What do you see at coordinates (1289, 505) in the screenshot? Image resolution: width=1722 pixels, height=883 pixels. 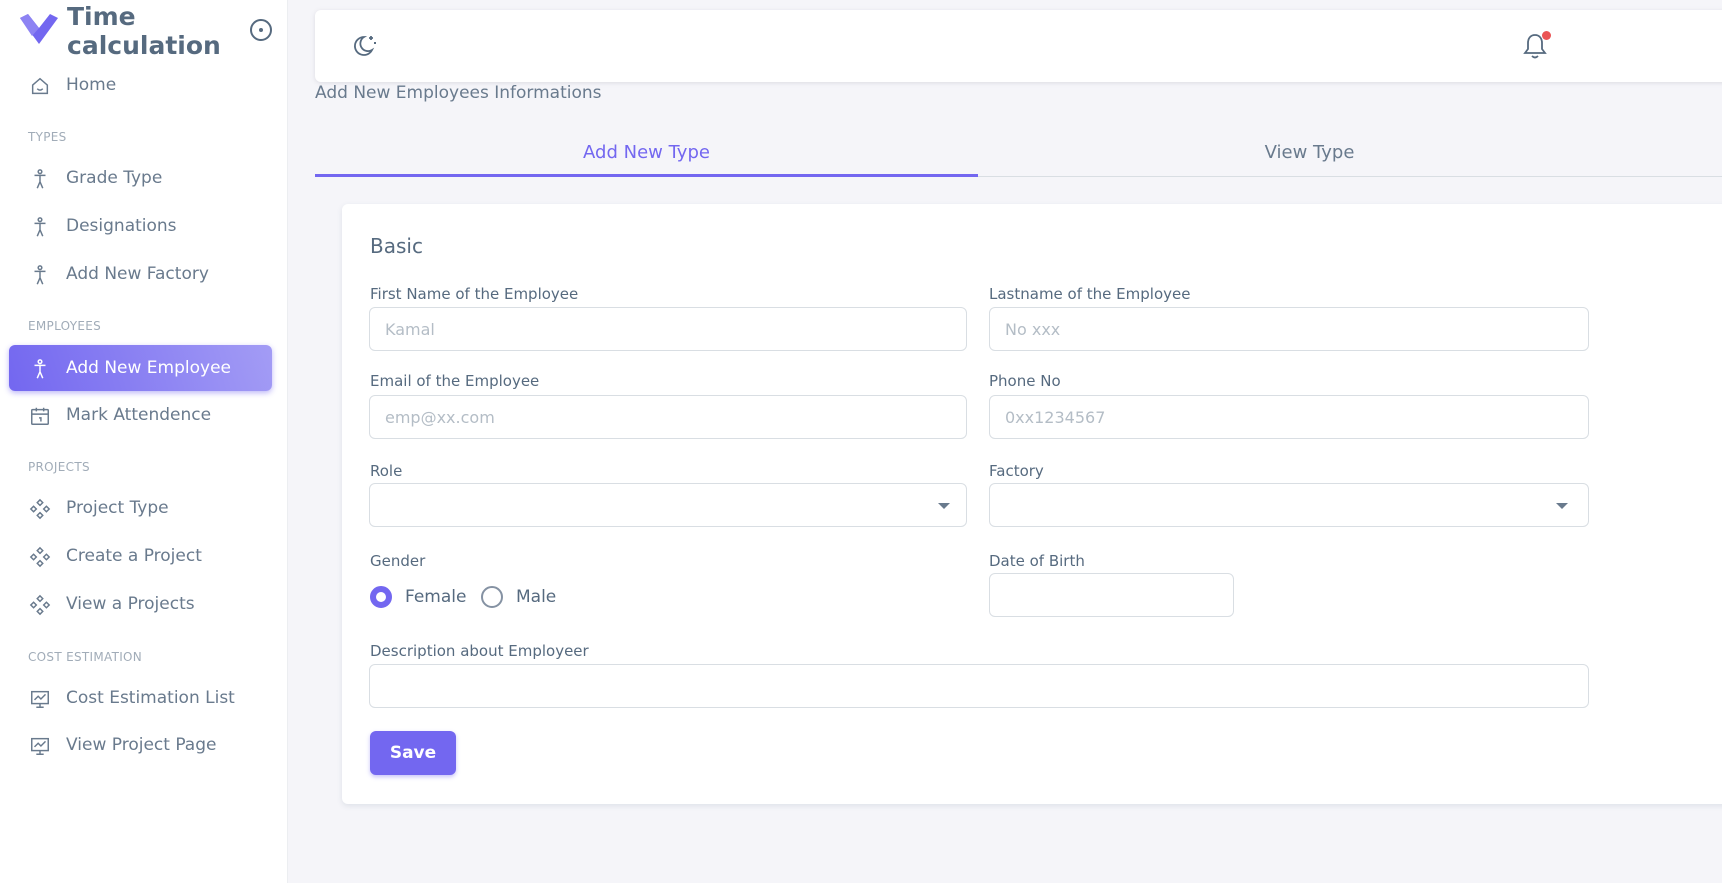 I see `factory-select` at bounding box center [1289, 505].